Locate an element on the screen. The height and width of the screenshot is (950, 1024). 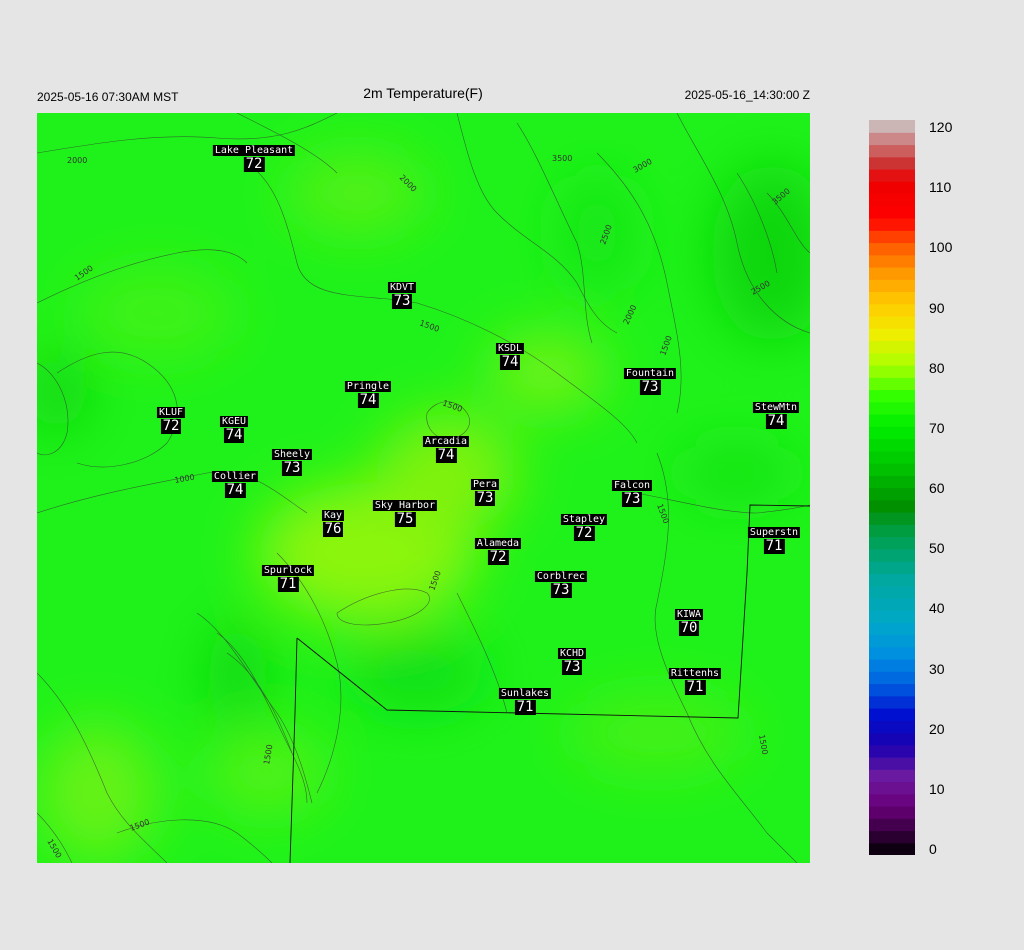
station-name: Stapley is located at coordinates (584, 519).